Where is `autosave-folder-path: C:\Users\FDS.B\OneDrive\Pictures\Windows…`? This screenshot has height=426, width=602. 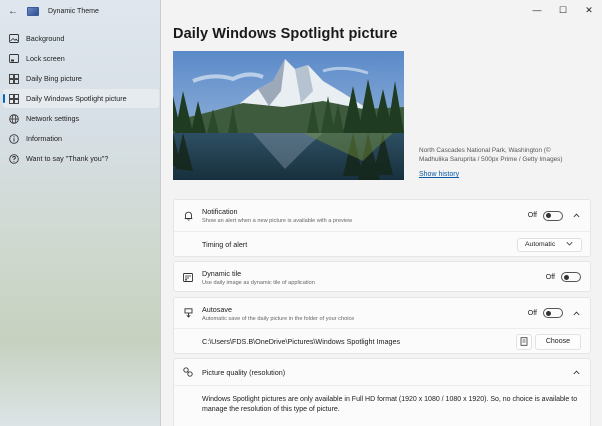 autosave-folder-path: C:\Users\FDS.B\OneDrive\Pictures\Windows… is located at coordinates (301, 341).